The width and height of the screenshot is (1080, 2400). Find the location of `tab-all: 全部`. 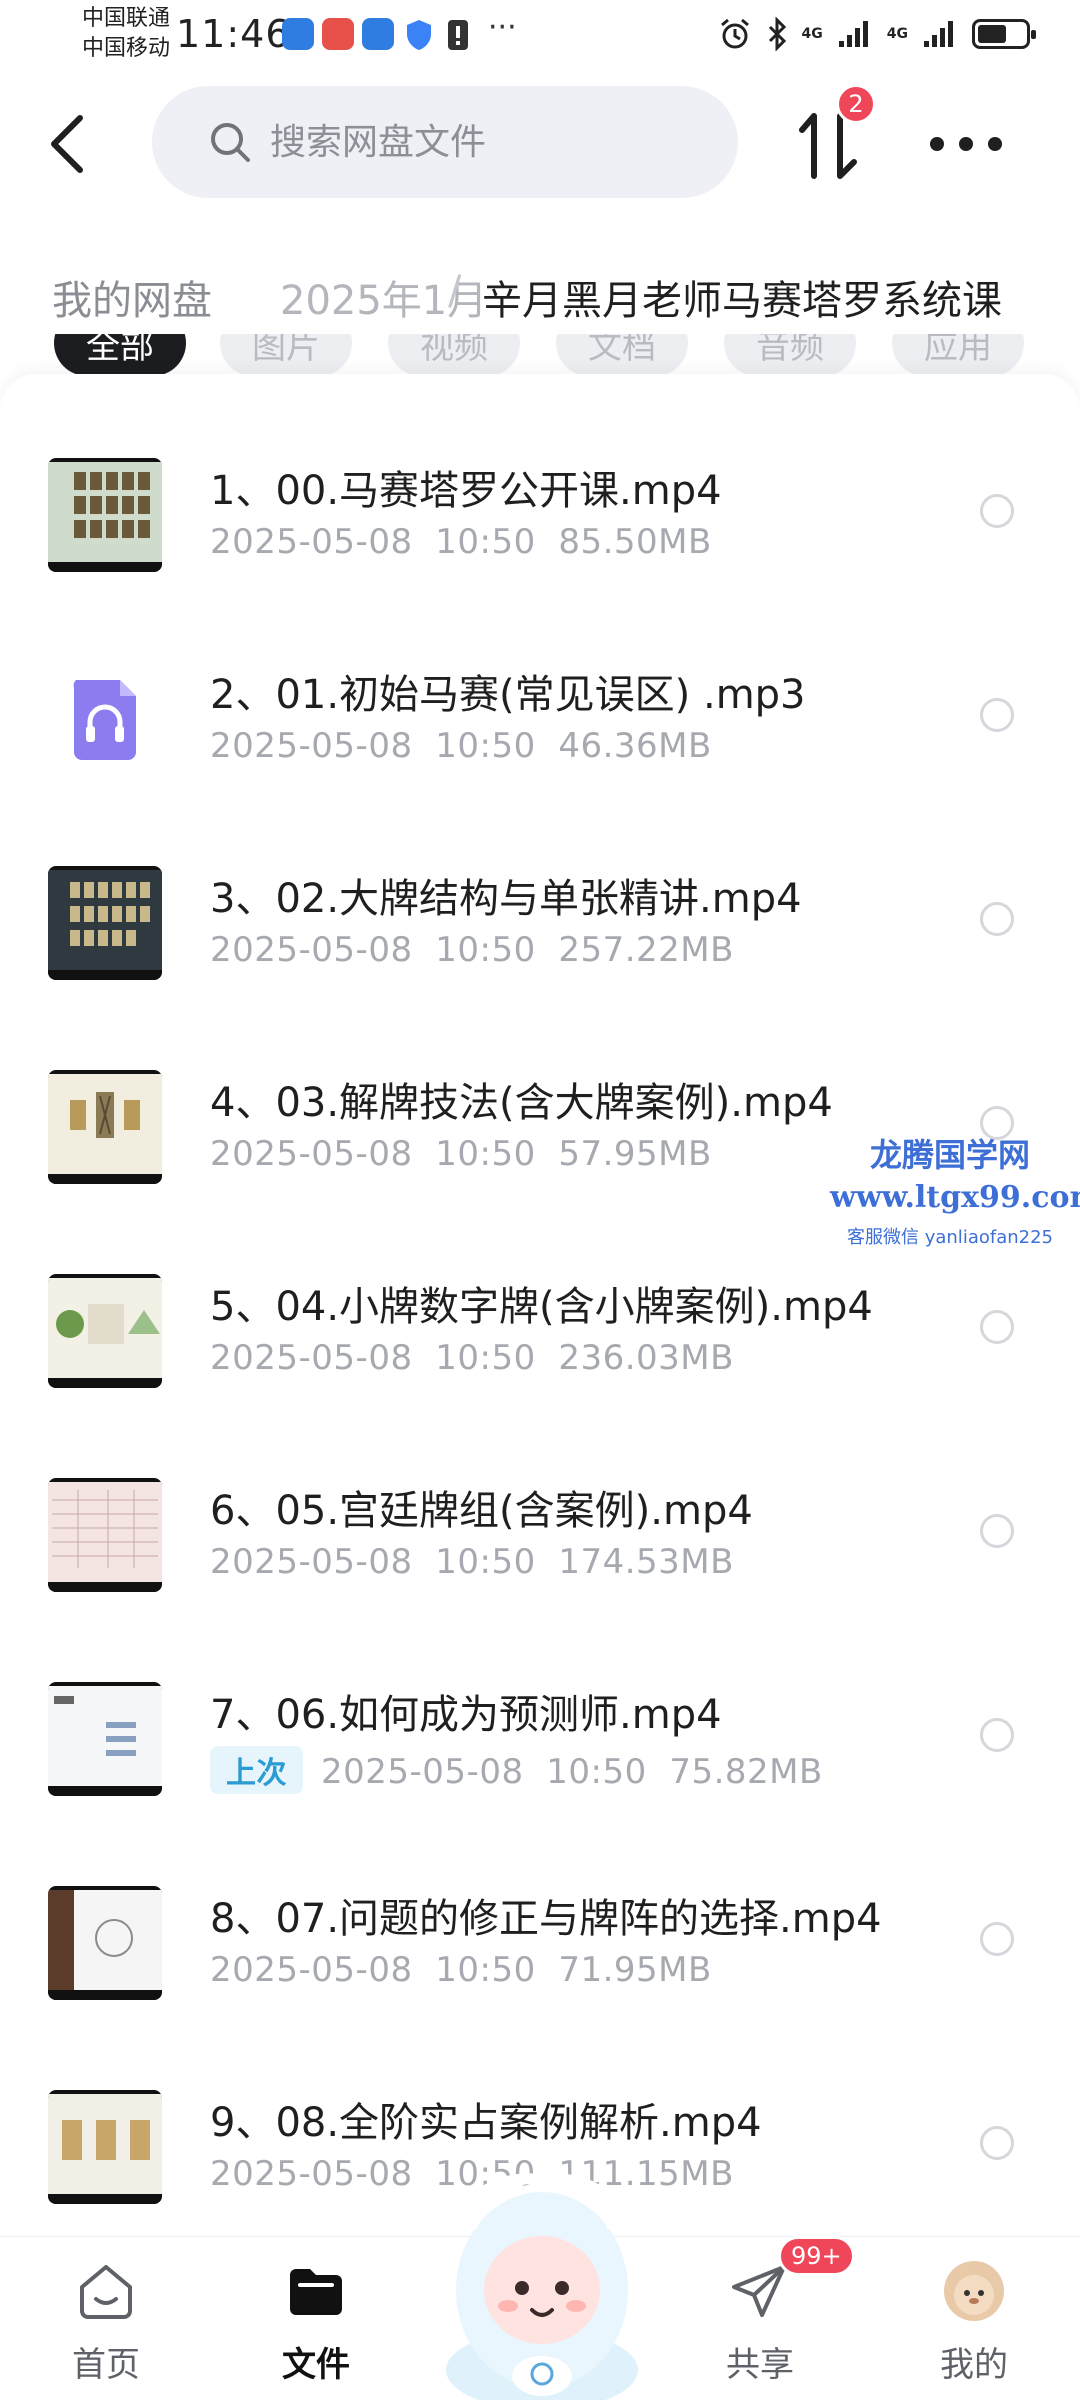

tab-all: 全部 is located at coordinates (120, 355).